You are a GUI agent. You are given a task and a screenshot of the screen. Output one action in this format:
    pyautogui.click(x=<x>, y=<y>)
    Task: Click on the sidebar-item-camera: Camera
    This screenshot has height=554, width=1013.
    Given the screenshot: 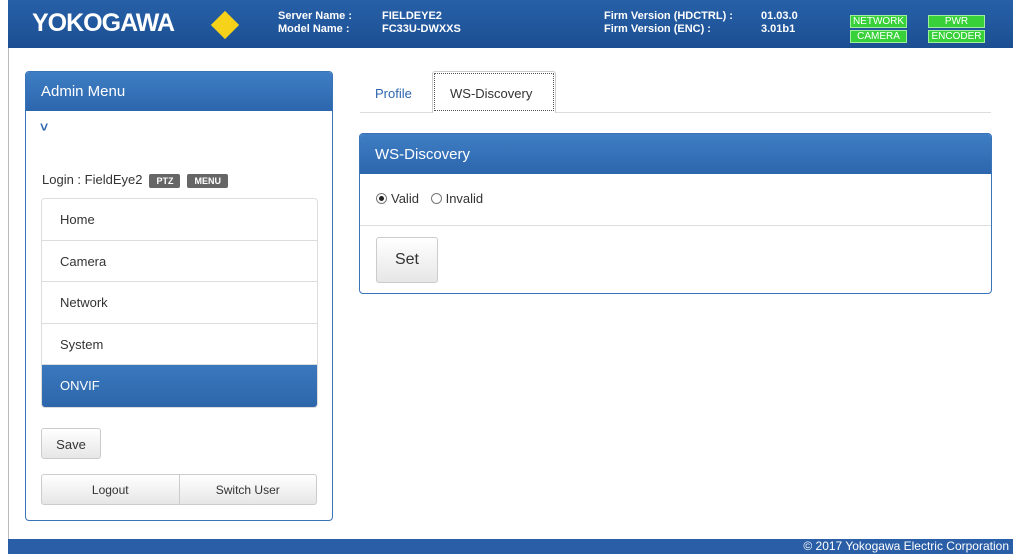 What is the action you would take?
    pyautogui.click(x=179, y=261)
    